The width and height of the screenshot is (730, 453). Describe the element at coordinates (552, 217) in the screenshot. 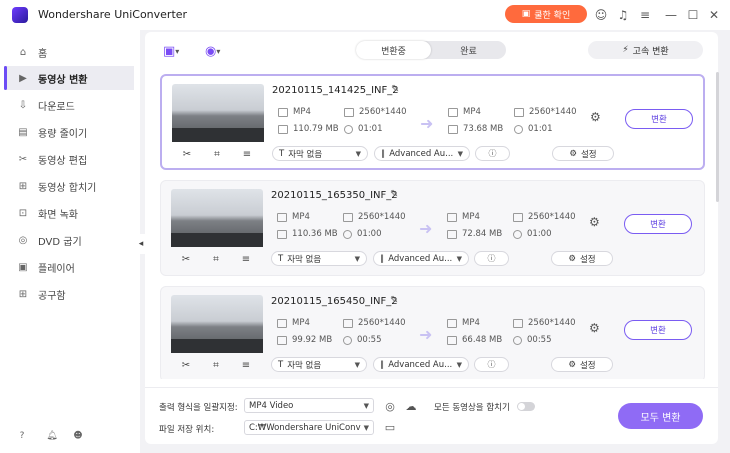

I see `target-resolution-value: 2560*1440` at that location.